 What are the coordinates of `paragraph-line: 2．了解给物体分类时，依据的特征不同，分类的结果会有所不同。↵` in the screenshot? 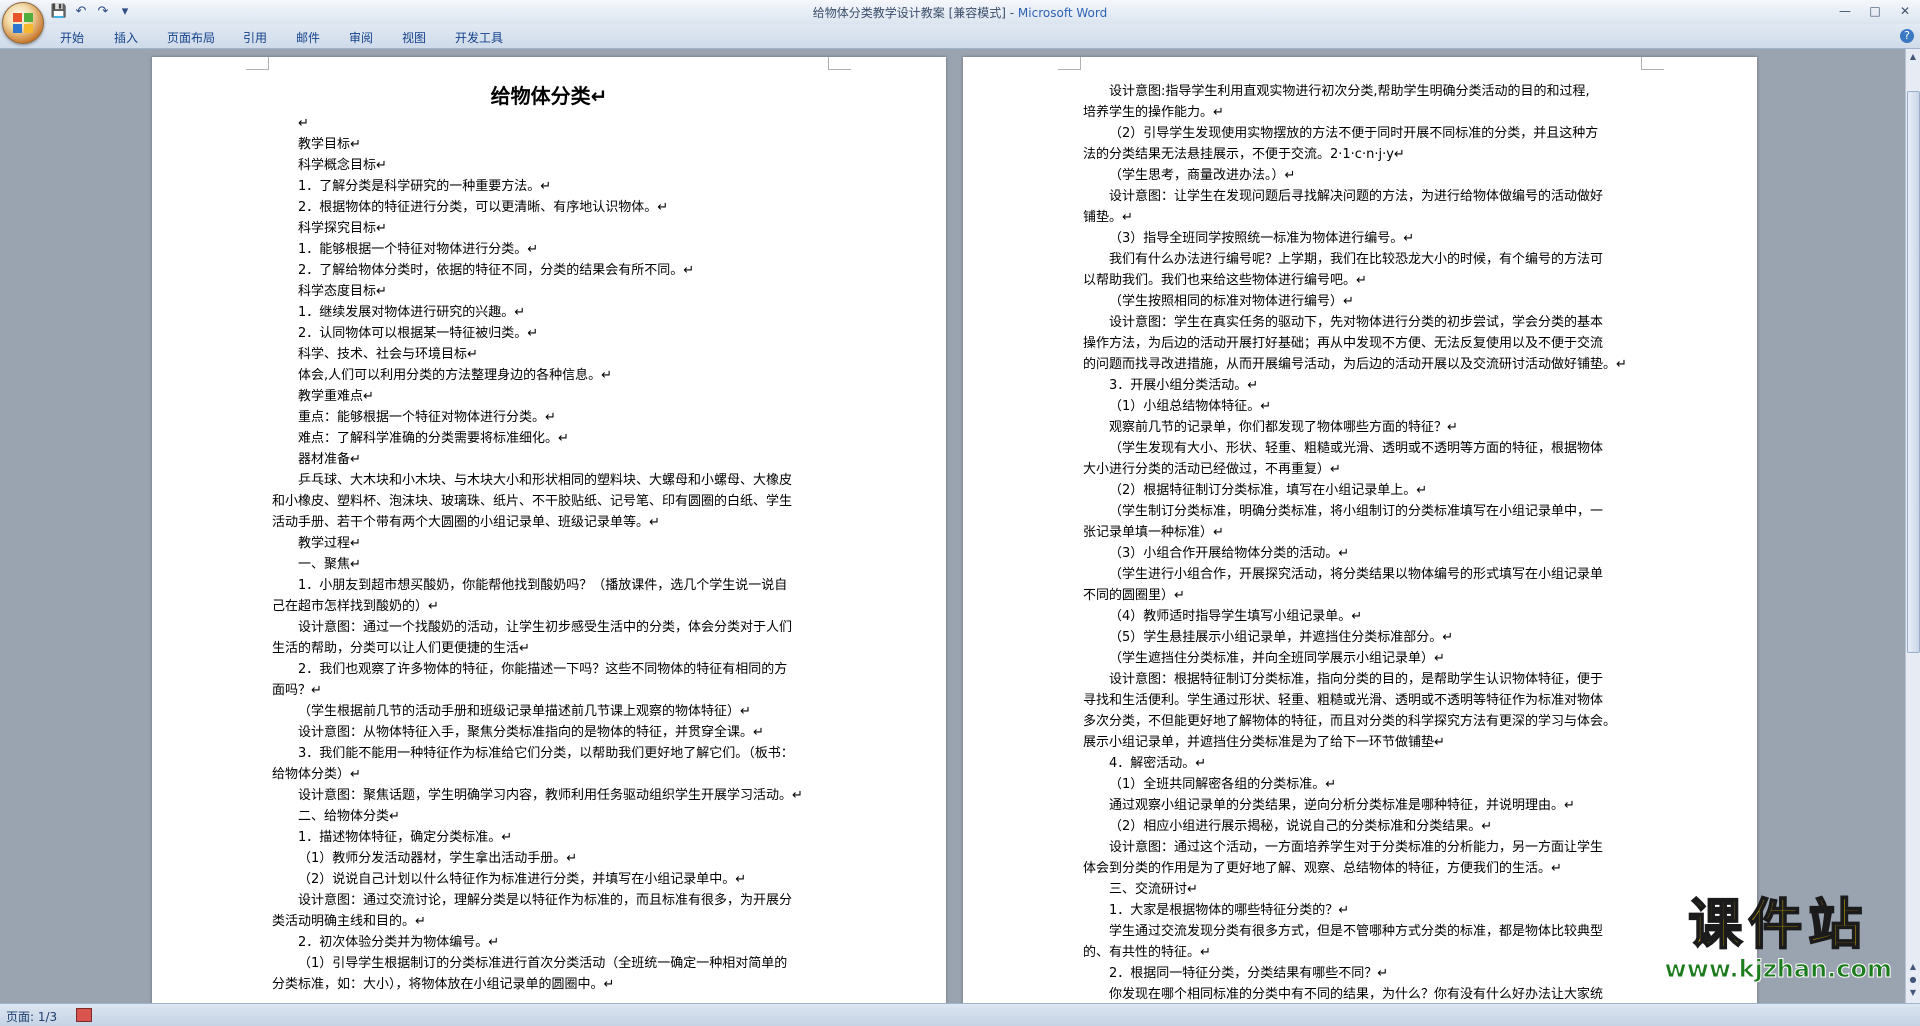 It's located at (496, 270).